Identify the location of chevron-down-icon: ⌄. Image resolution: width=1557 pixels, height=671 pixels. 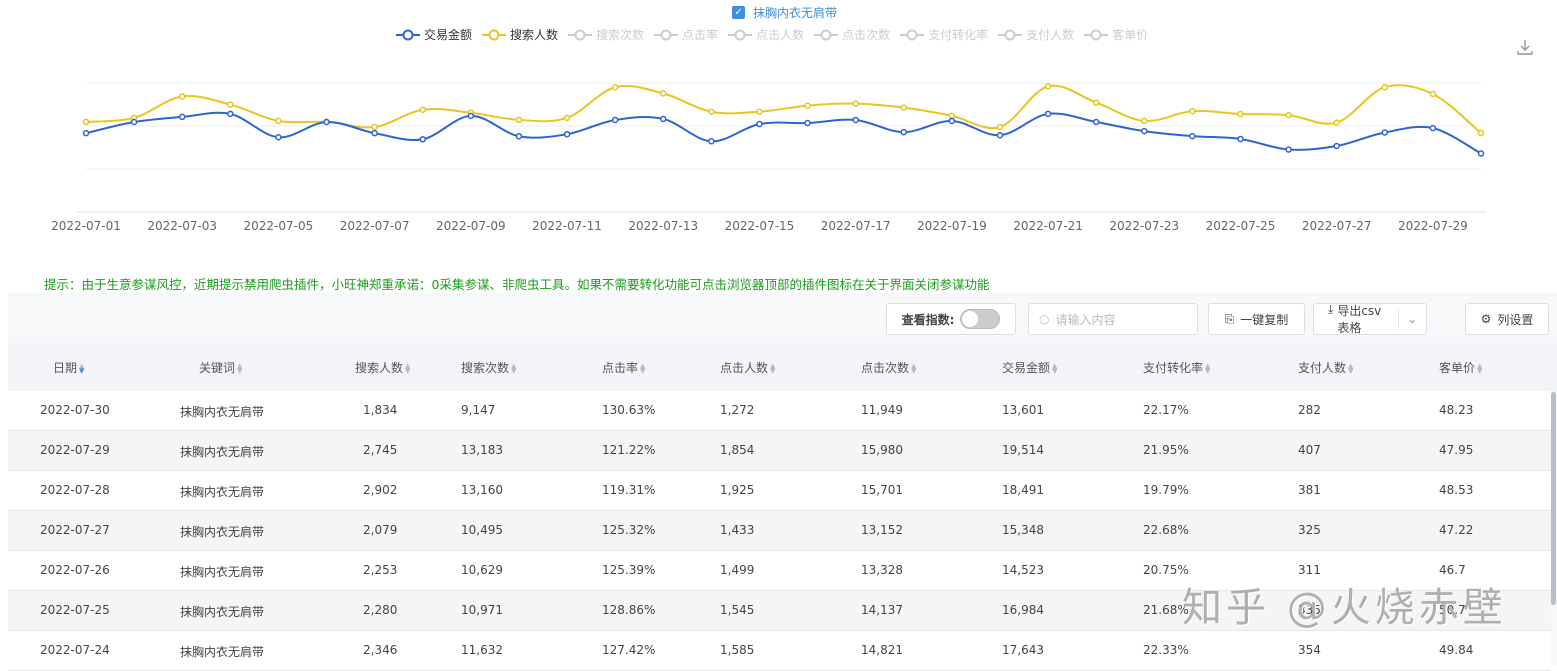
(1411, 319).